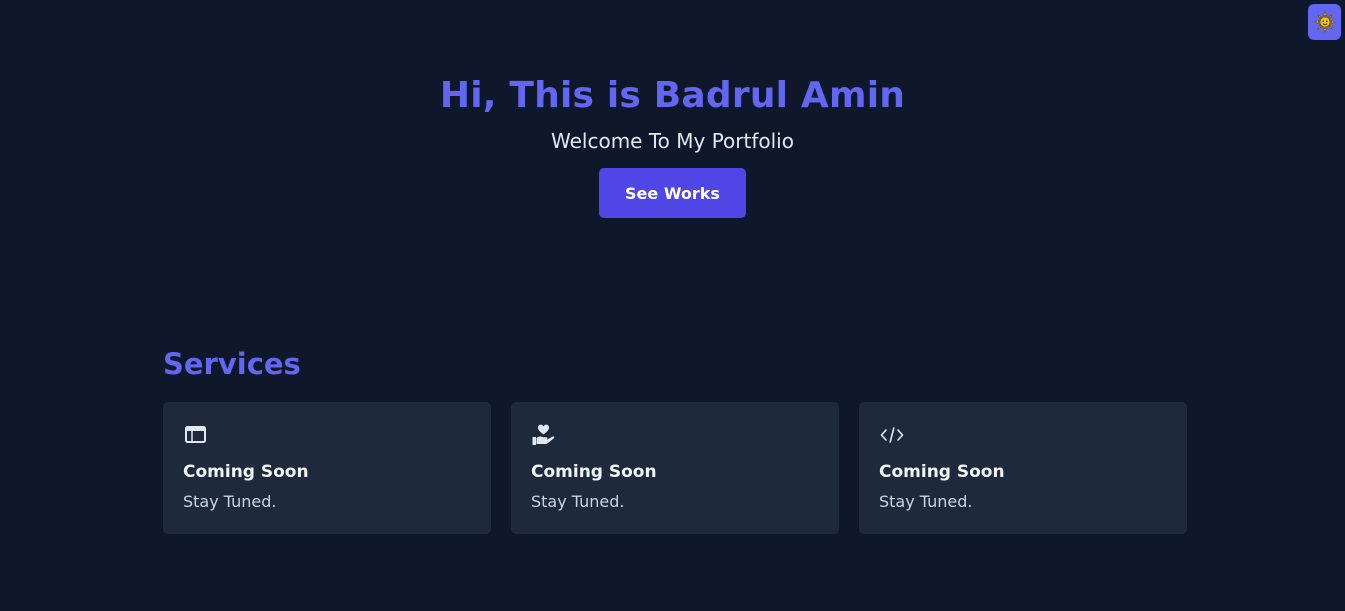  I want to click on services-title: Services, so click(232, 364).